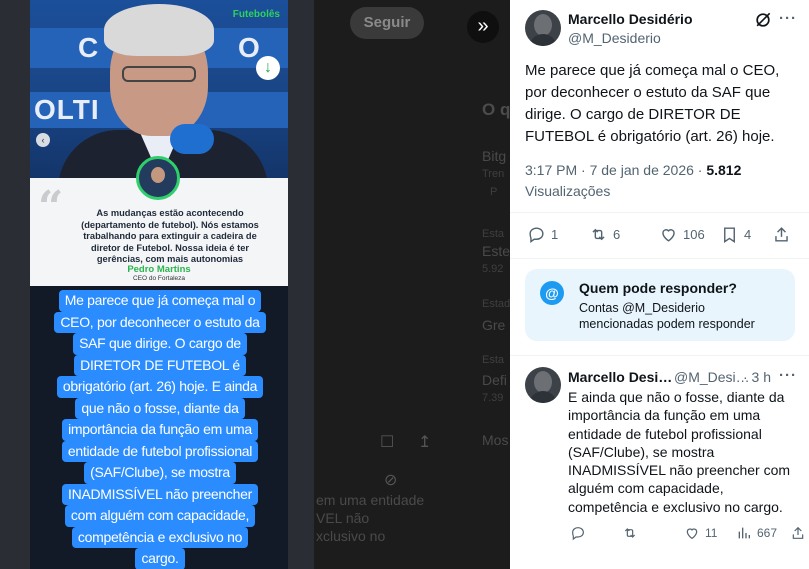 Image resolution: width=809 pixels, height=569 pixels. What do you see at coordinates (256, 14) in the screenshot?
I see `brand-logo: Futebolês` at bounding box center [256, 14].